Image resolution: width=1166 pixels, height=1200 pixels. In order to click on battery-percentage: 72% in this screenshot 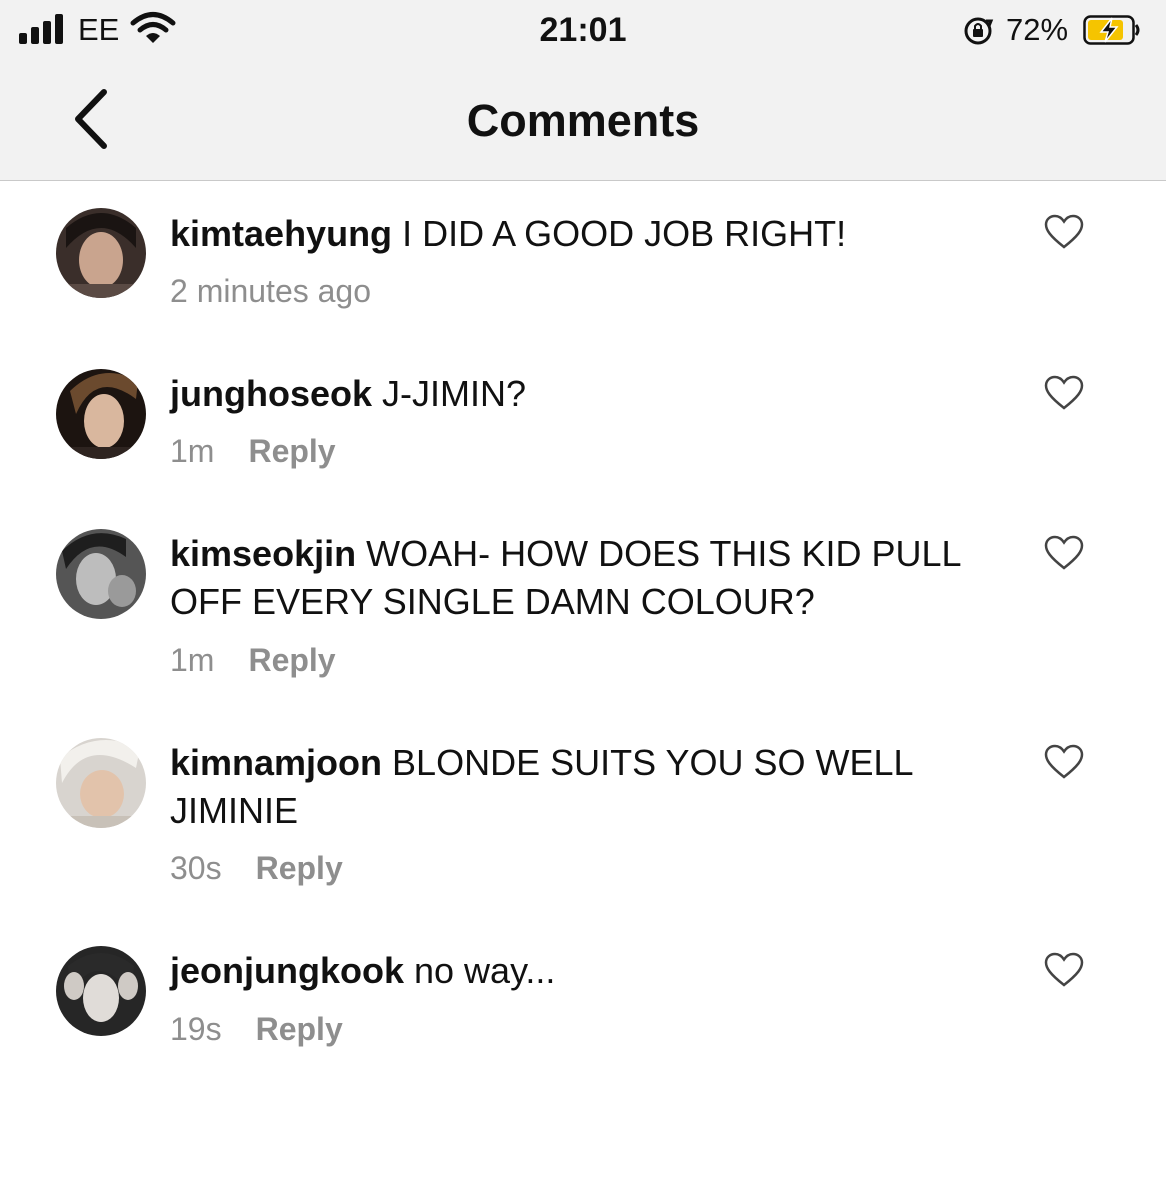, I will do `click(1037, 29)`.